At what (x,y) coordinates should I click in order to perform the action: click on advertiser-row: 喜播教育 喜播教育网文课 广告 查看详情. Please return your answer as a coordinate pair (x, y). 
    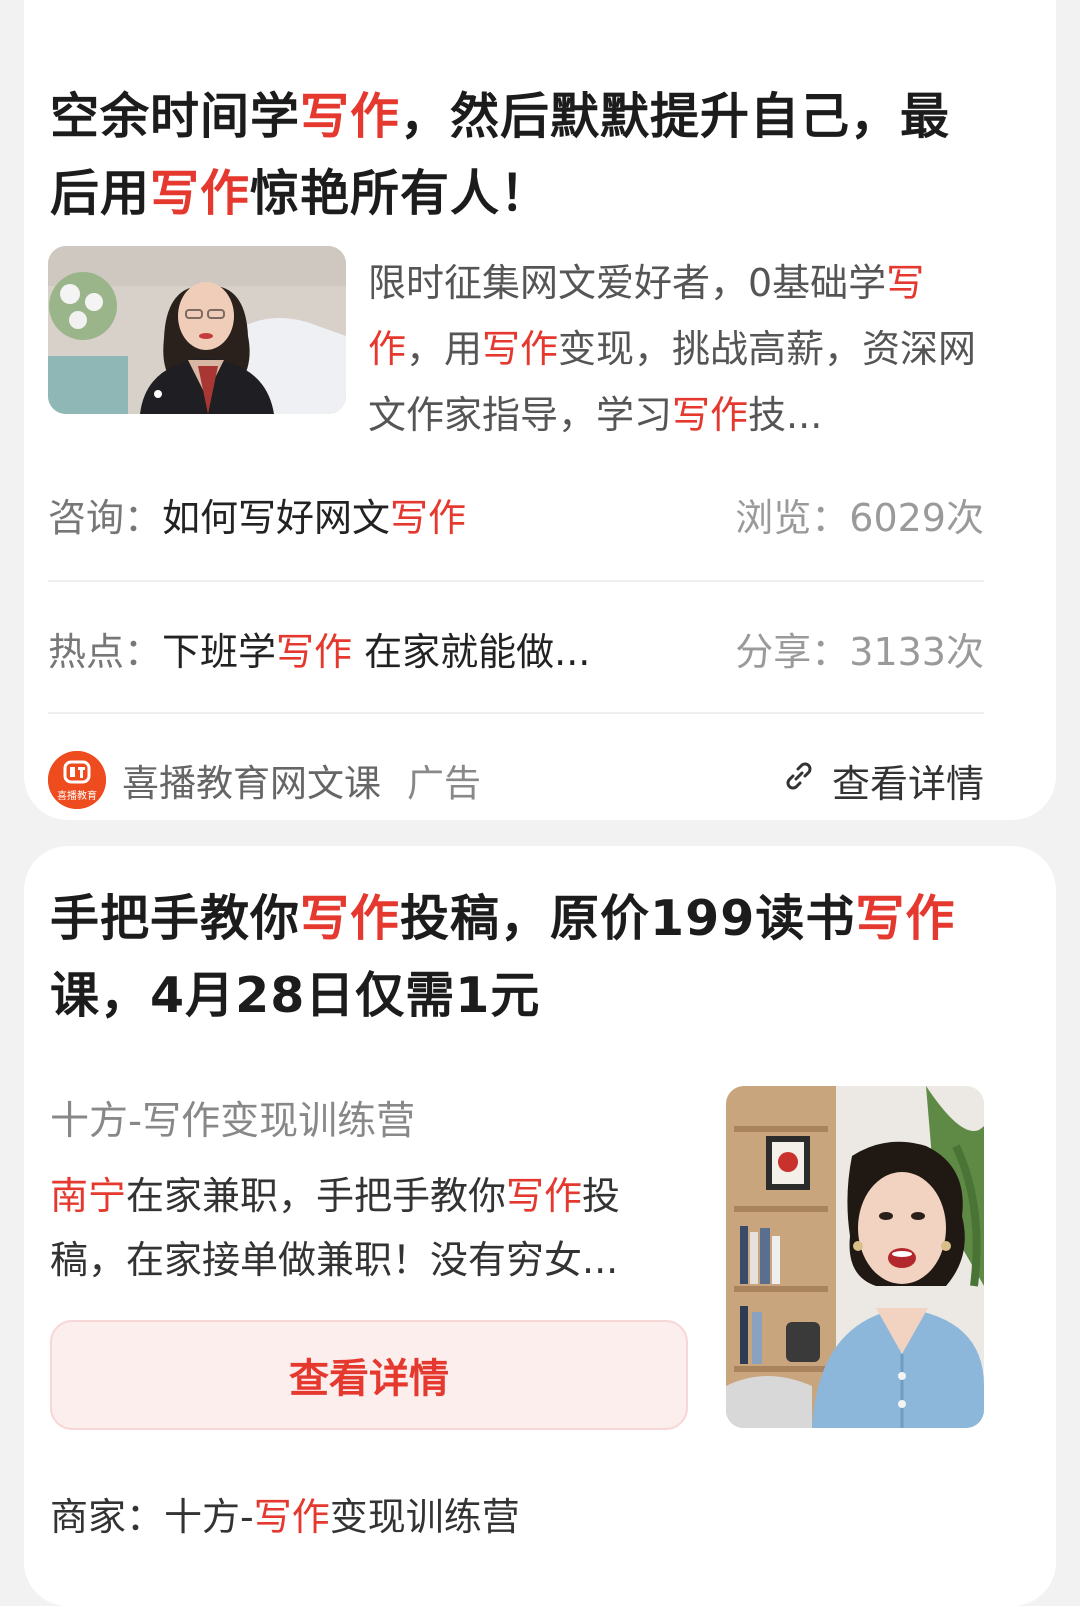
    Looking at the image, I should click on (516, 779).